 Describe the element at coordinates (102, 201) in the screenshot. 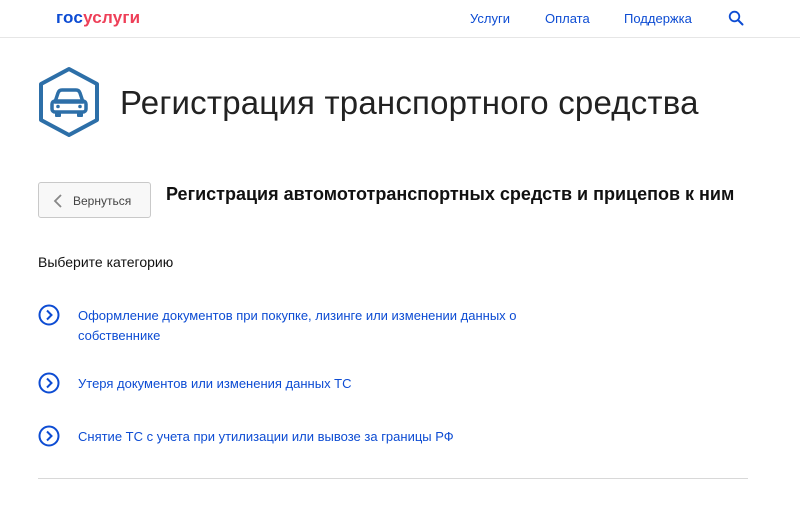

I see `back-button-label: Вернуться` at that location.